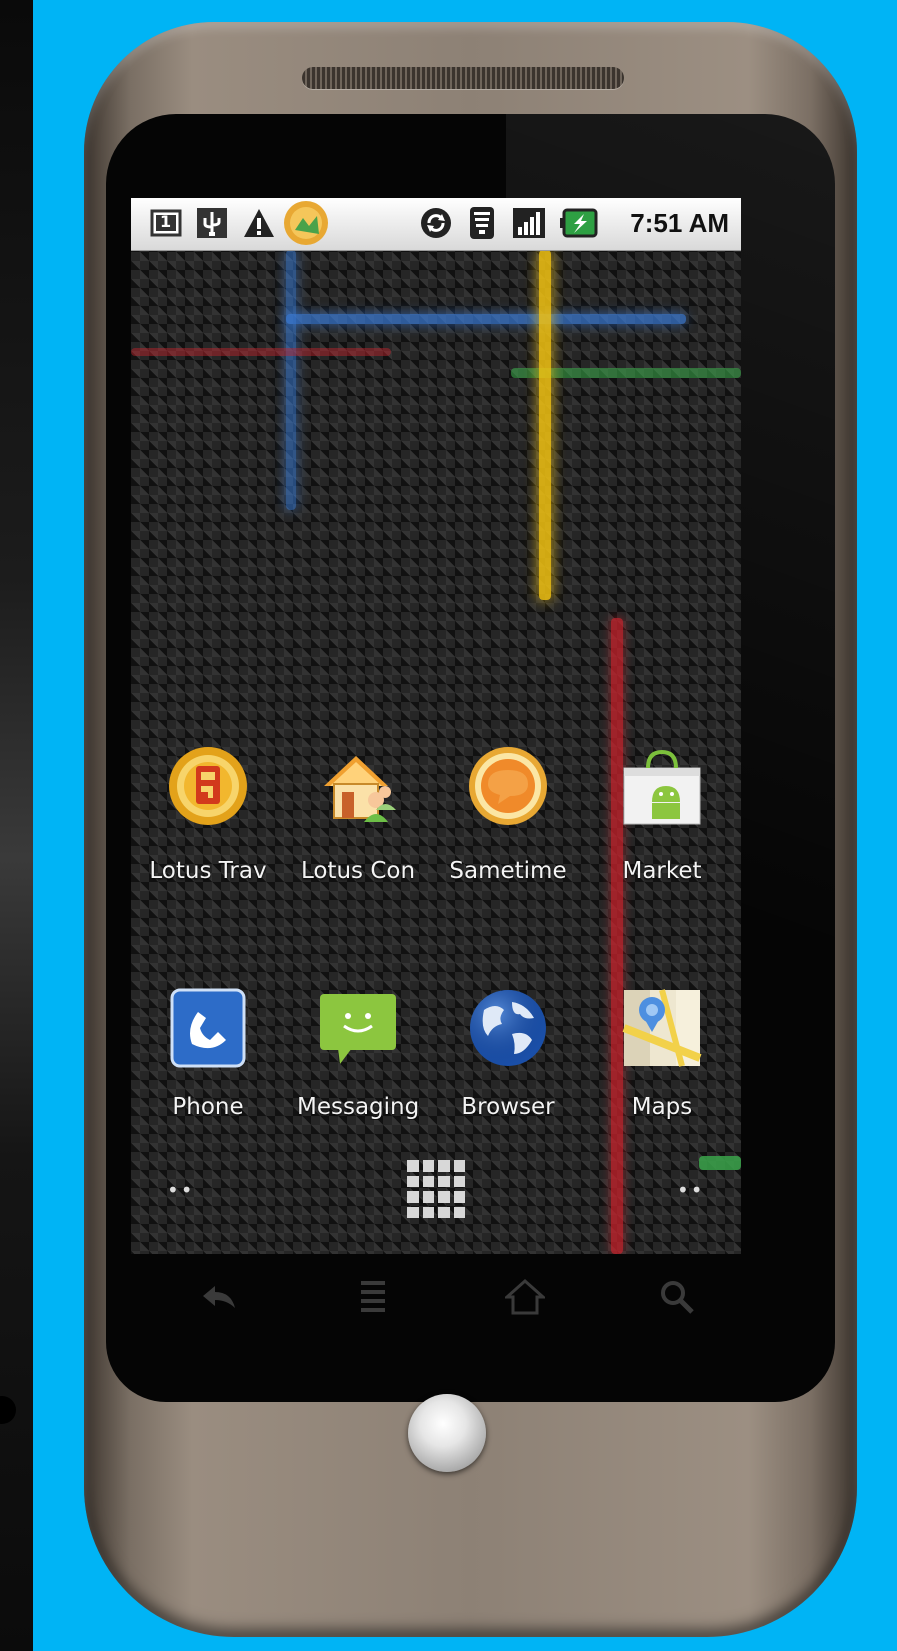 The height and width of the screenshot is (1651, 897). Describe the element at coordinates (261, 352) in the screenshot. I see `wallpaper-glow-red-h` at that location.